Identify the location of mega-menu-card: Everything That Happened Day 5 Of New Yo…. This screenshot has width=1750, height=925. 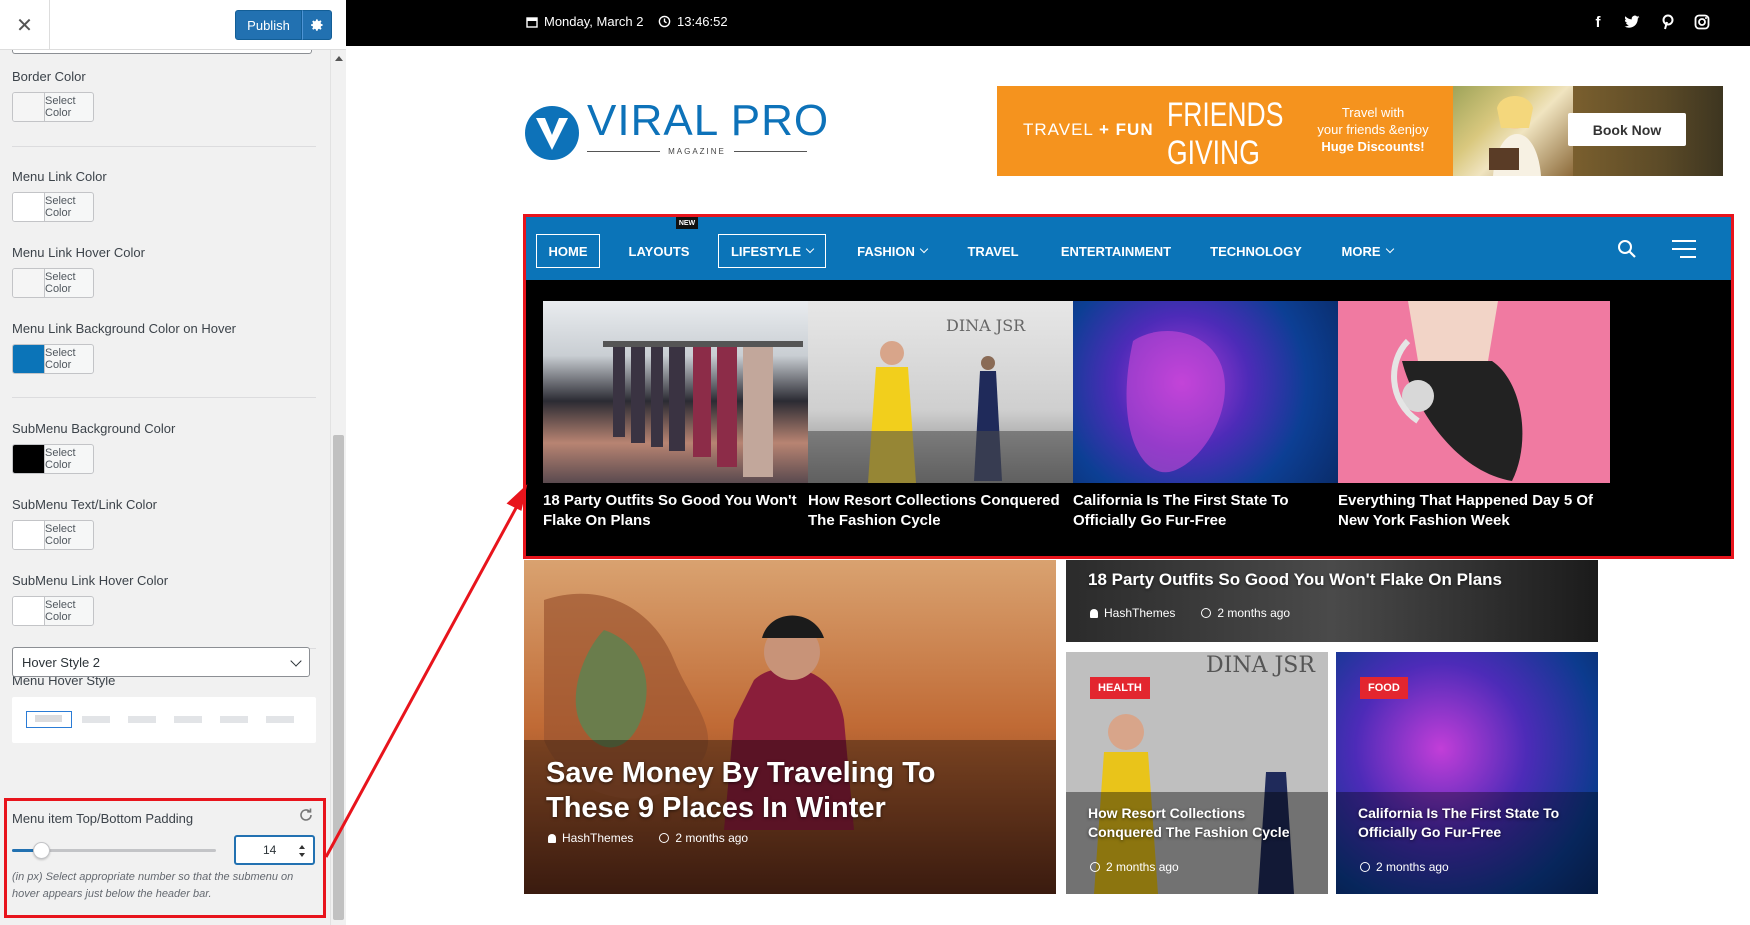
(1474, 416).